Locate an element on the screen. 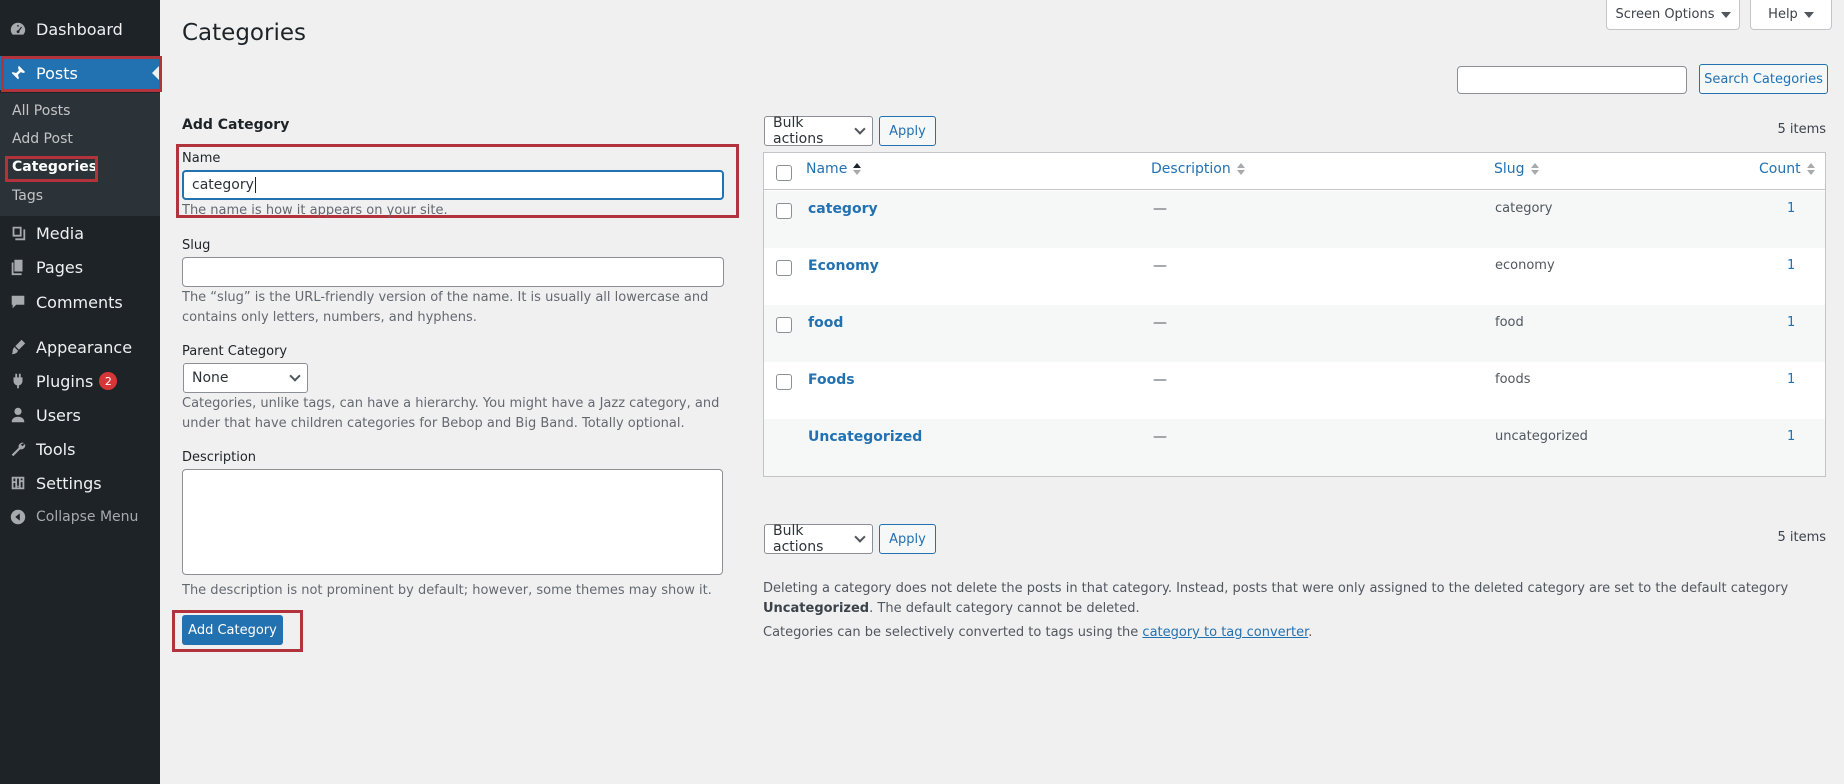 The height and width of the screenshot is (784, 1844). bulk-actions-select-bottom: Bulk actions is located at coordinates (818, 539).